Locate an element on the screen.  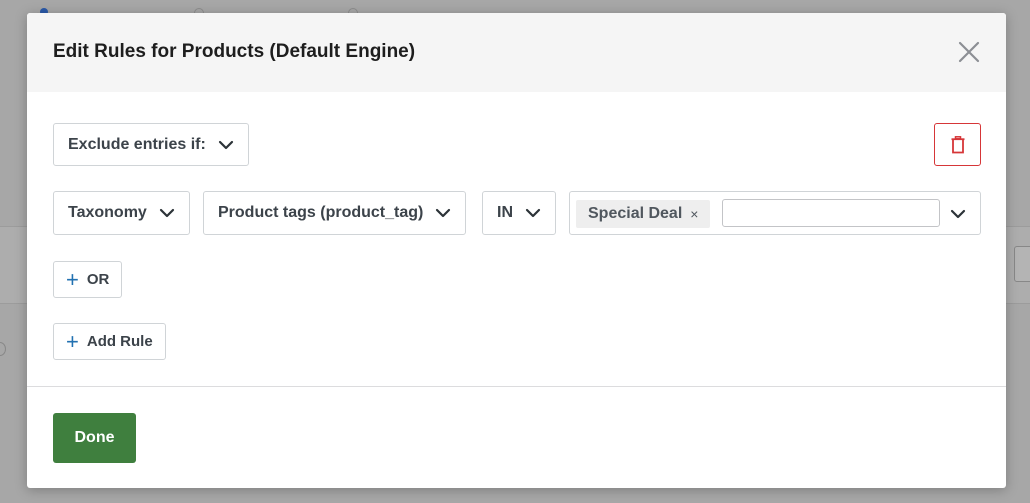
add-rule-button: + Add Rule is located at coordinates (109, 341).